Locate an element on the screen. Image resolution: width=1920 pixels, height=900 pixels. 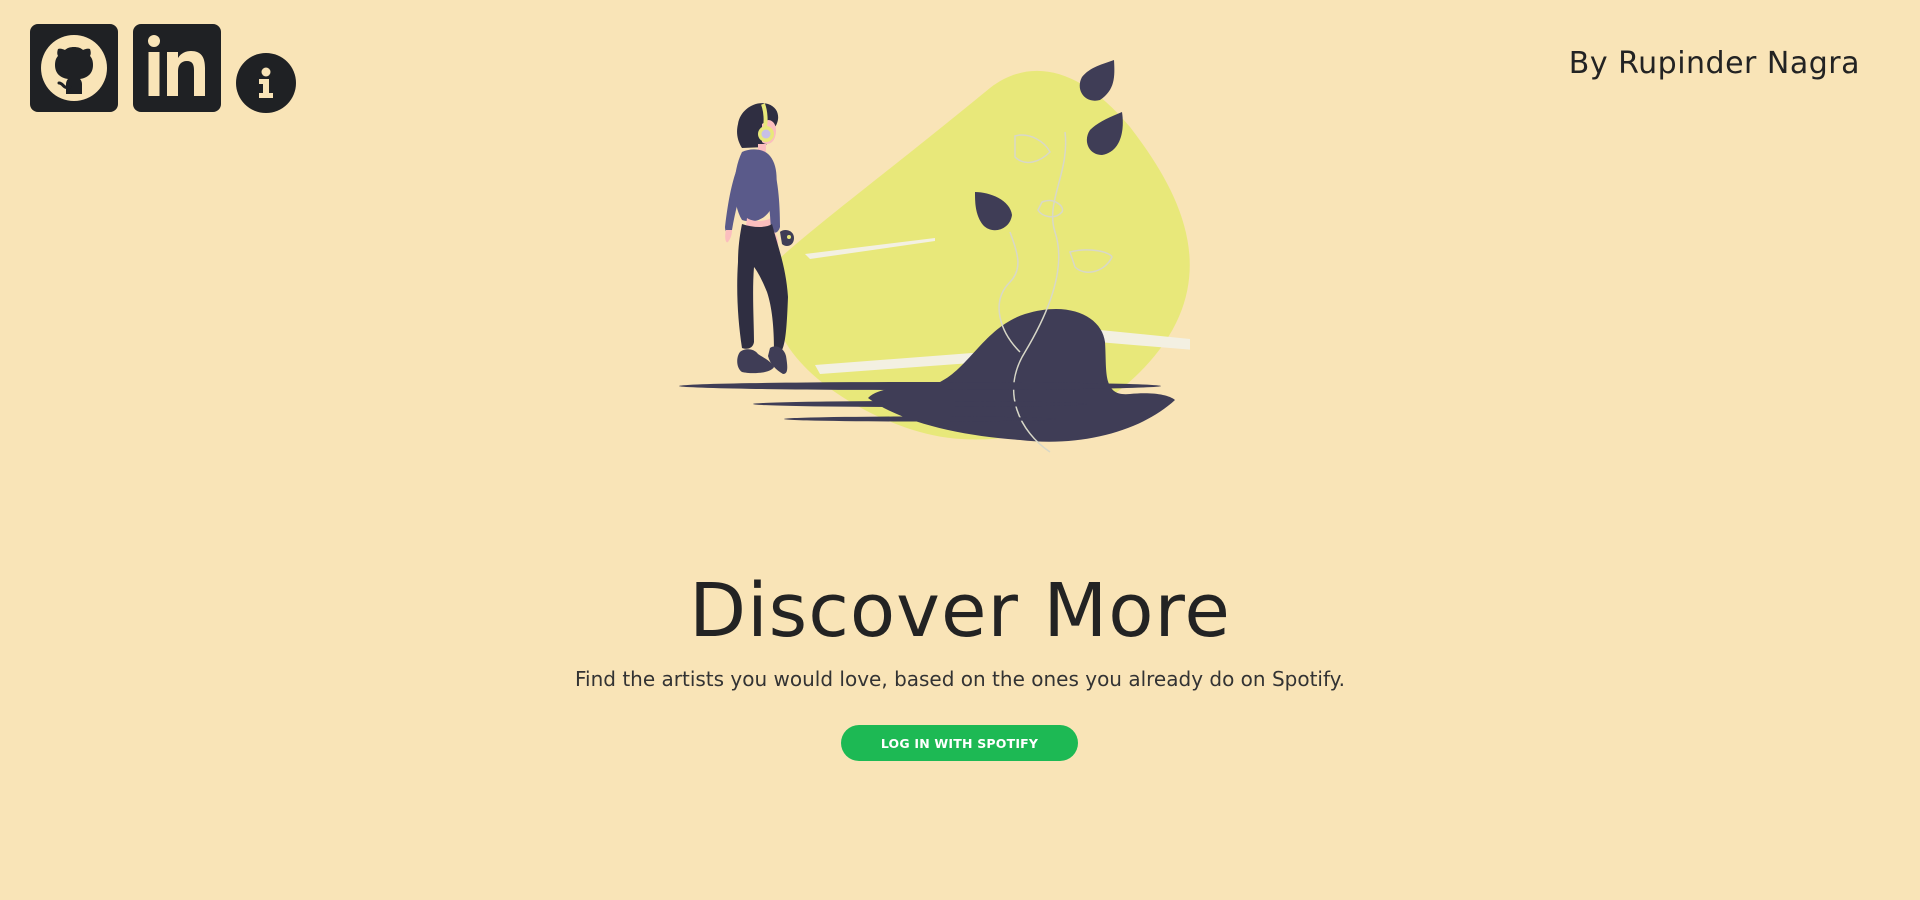
spotify-login-button: LOG IN WITH SPOTIFY is located at coordinates (959, 743).